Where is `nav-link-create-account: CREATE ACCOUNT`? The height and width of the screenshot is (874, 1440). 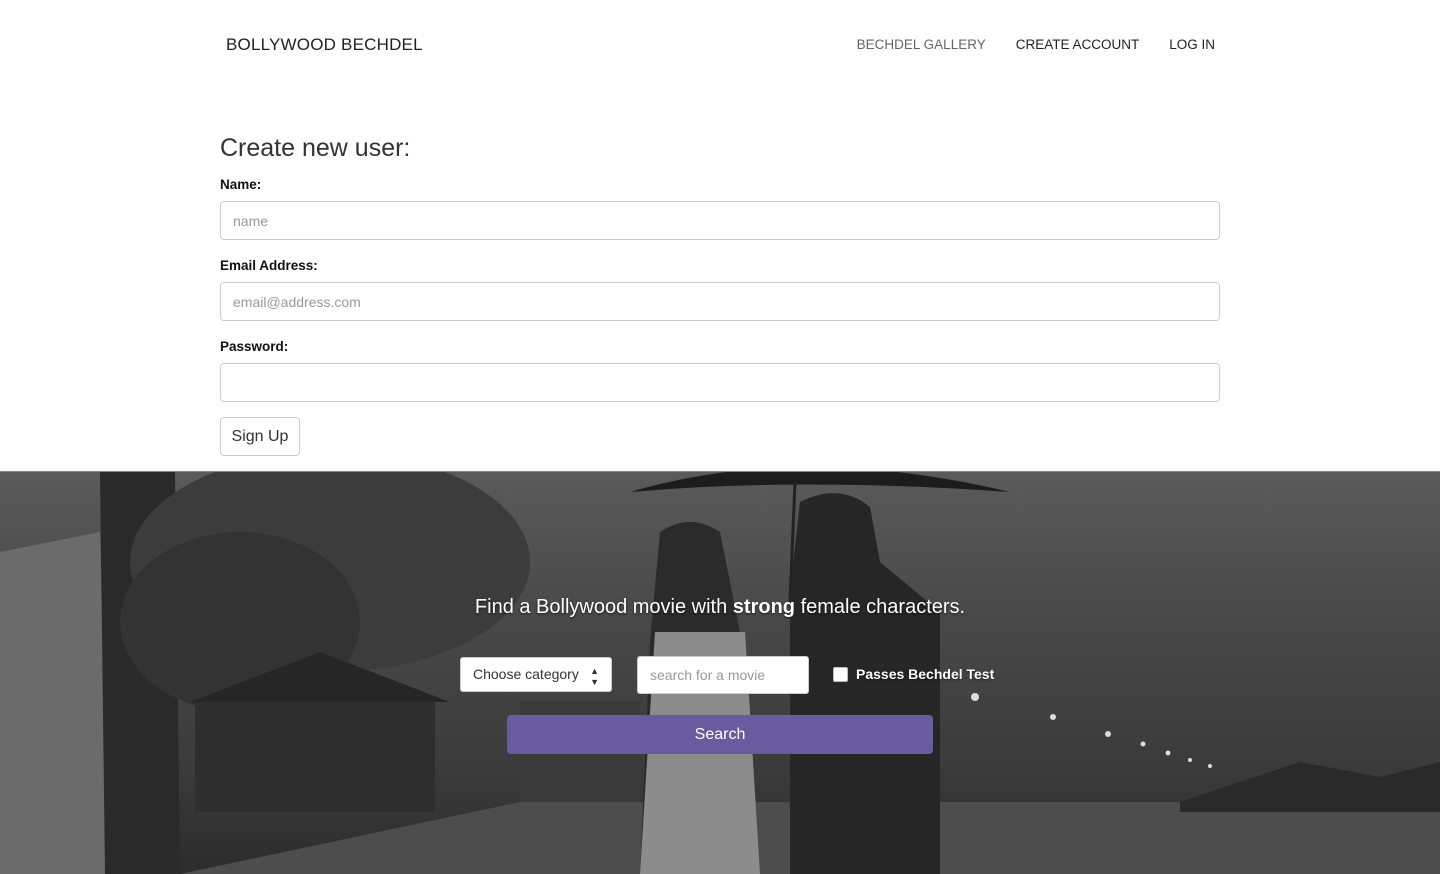 nav-link-create-account: CREATE ACCOUNT is located at coordinates (1078, 44).